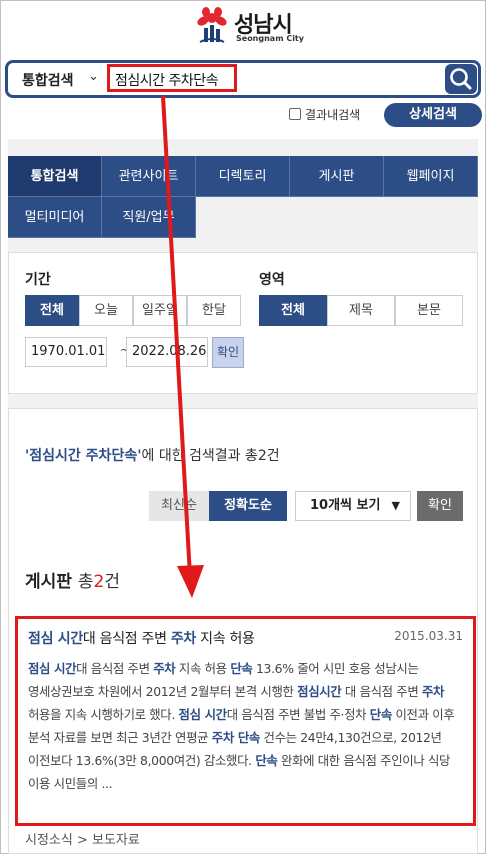 The width and height of the screenshot is (486, 854). Describe the element at coordinates (99, 582) in the screenshot. I see `section-total-count: 2` at that location.